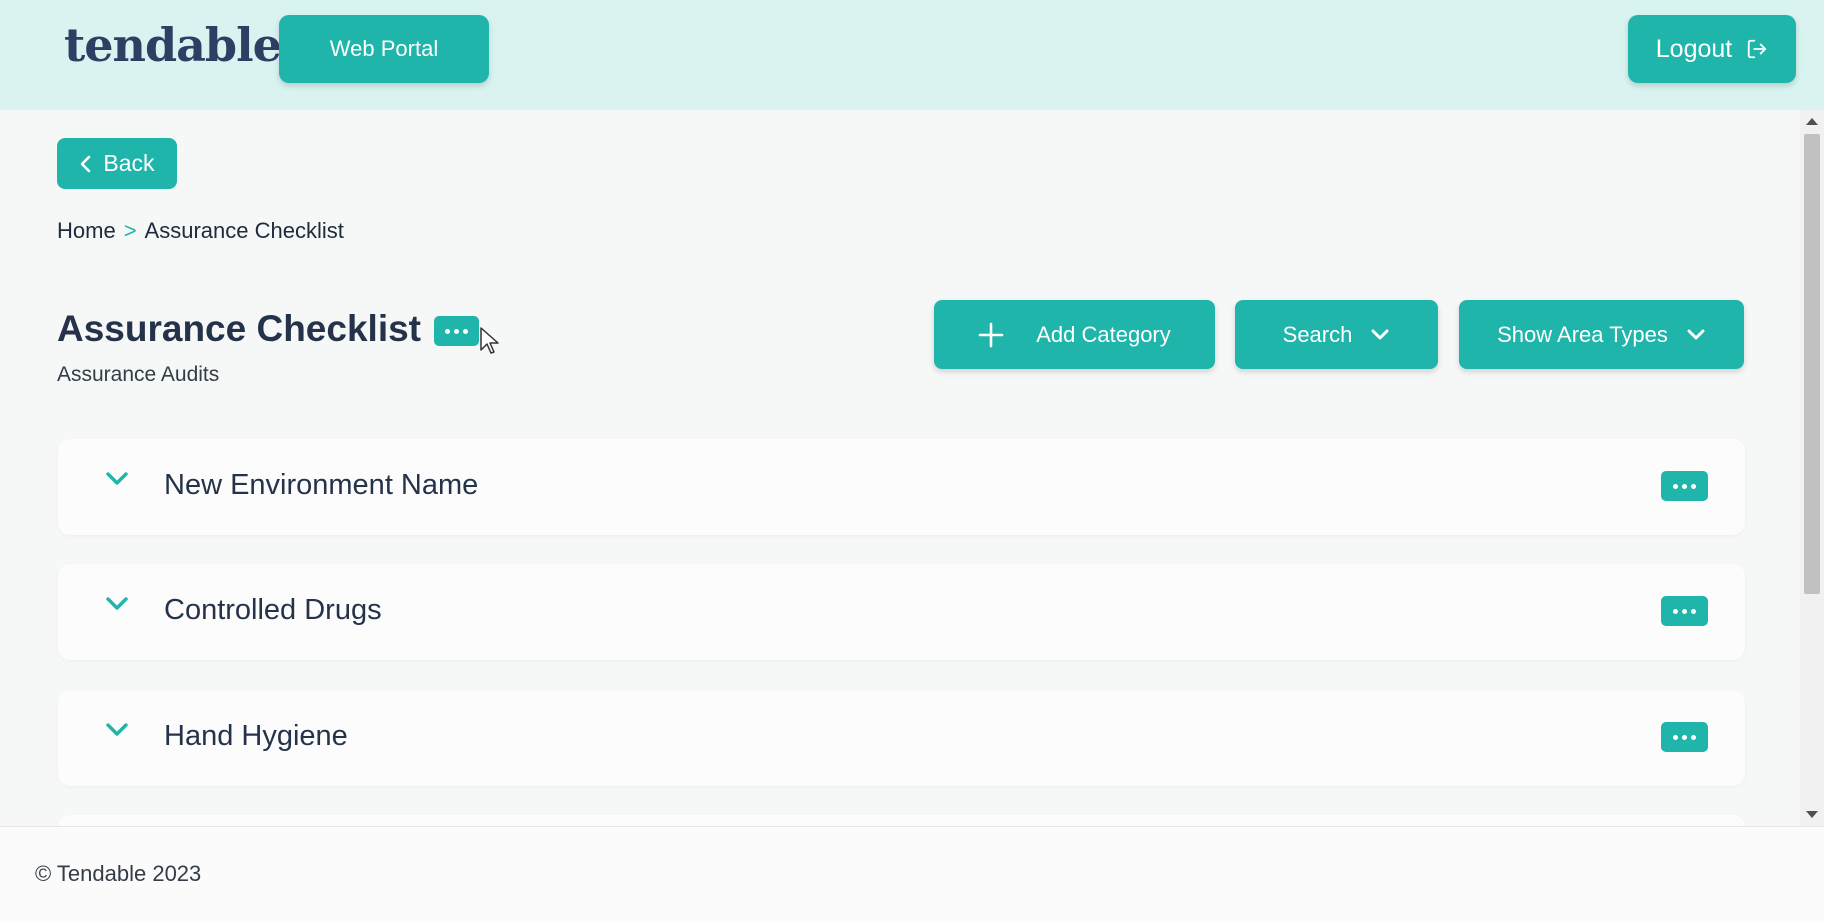 The height and width of the screenshot is (922, 1824). I want to click on back-button: Back, so click(117, 163).